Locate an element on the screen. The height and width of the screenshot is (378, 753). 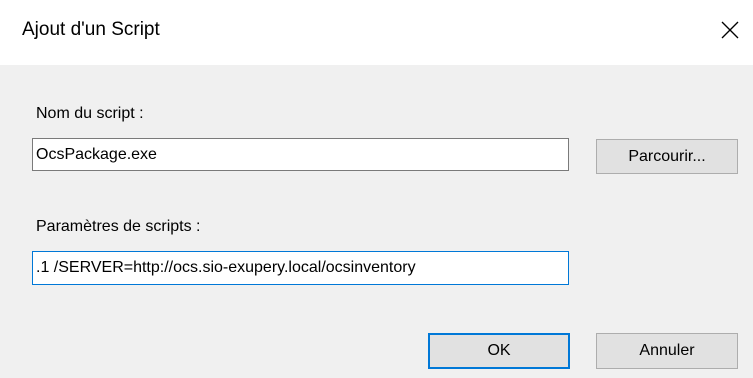
script-name-input is located at coordinates (300, 154).